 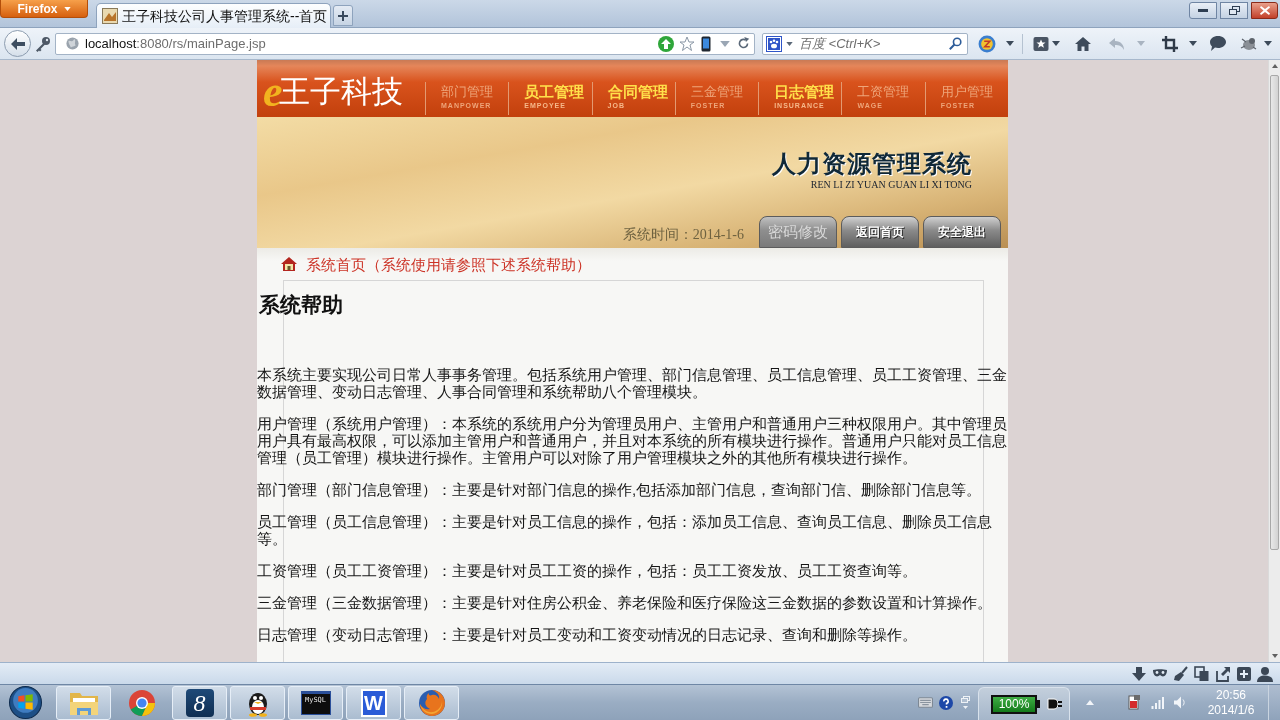 I want to click on restore-icon, so click(x=1234, y=10).